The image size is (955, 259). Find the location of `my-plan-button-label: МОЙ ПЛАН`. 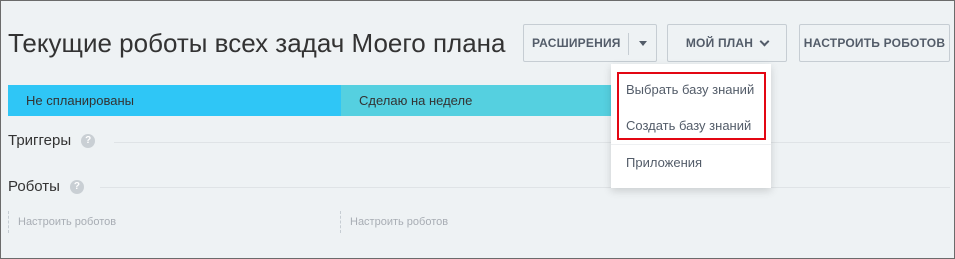

my-plan-button-label: МОЙ ПЛАН is located at coordinates (719, 43).